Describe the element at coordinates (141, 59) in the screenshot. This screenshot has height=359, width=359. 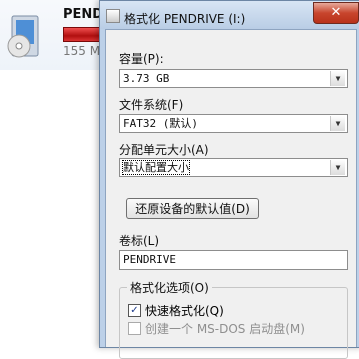
I see `capacity-label: 容量(P):` at that location.